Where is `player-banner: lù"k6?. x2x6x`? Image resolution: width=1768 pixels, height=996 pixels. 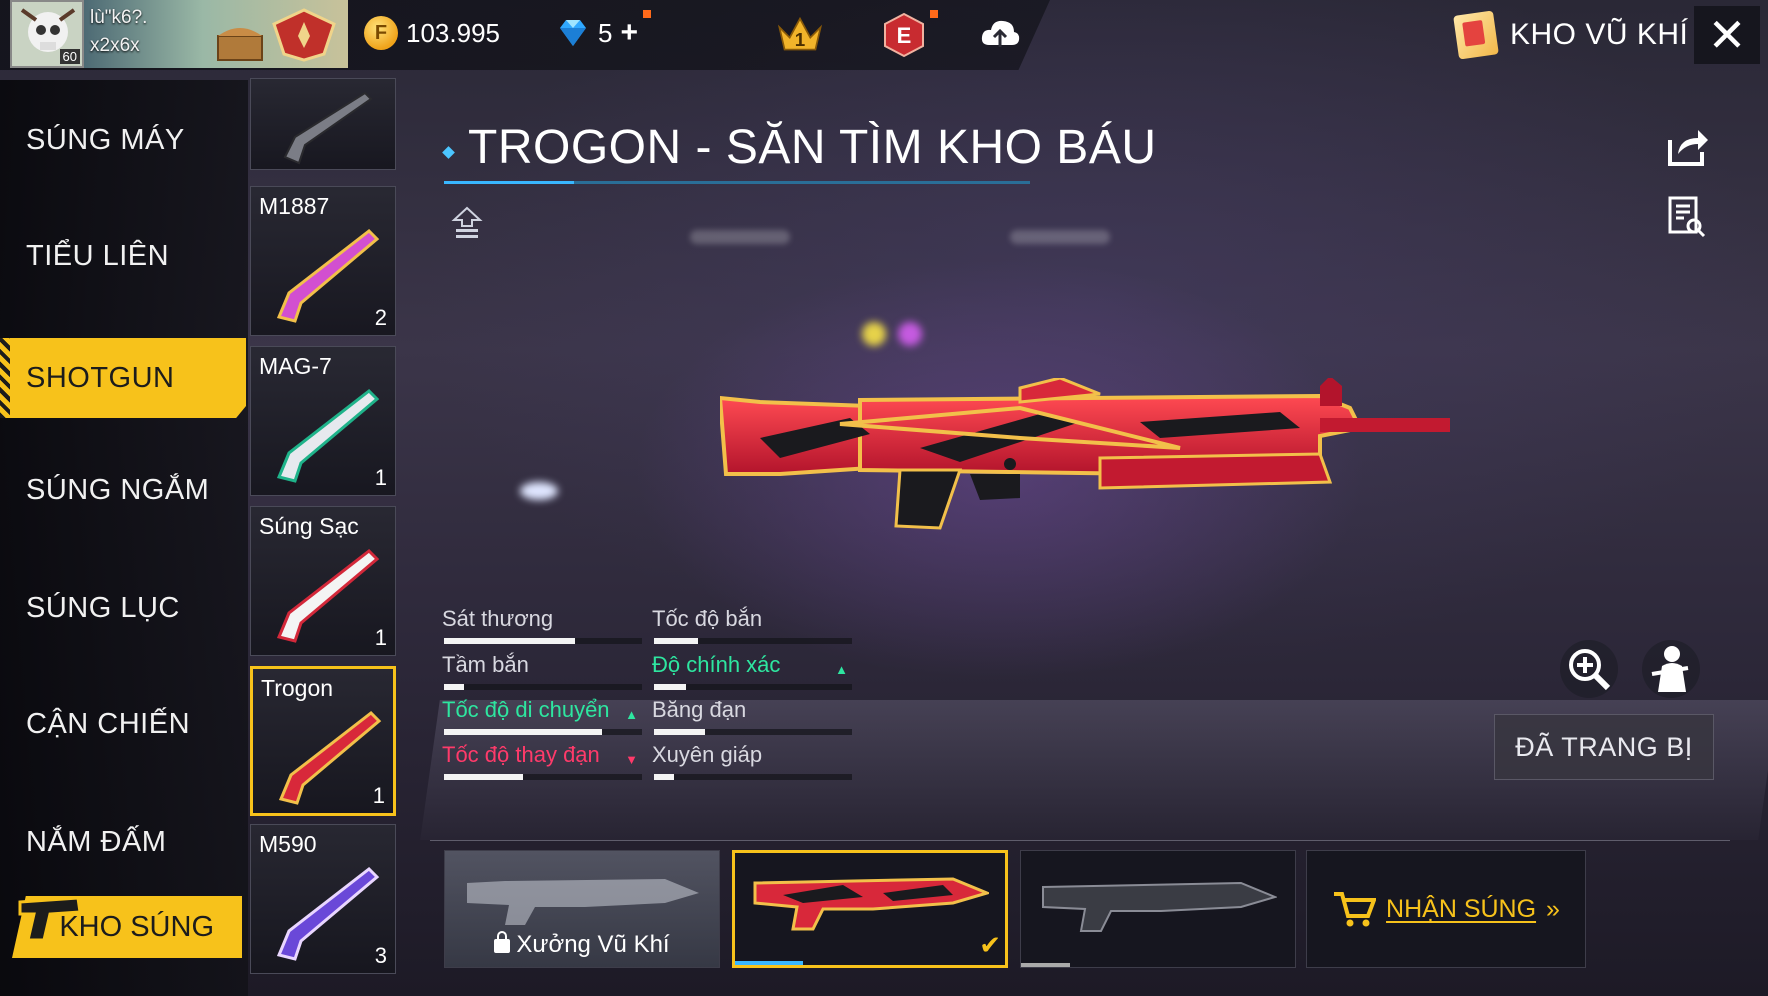 player-banner: lù"k6?. x2x6x is located at coordinates (216, 34).